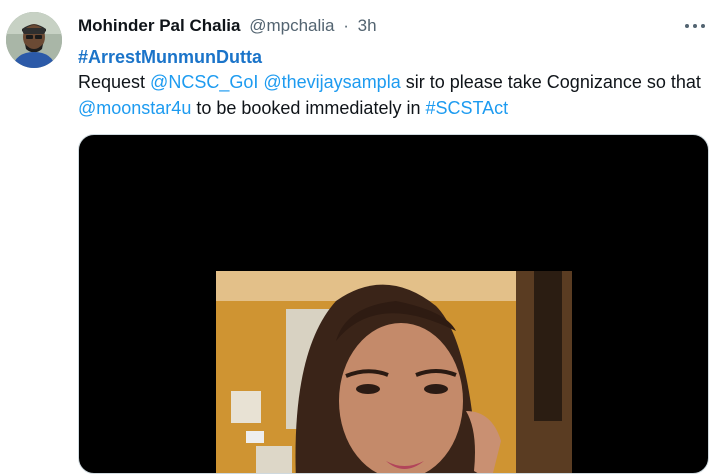 The height and width of the screenshot is (474, 719). I want to click on text-middle: sir to please take Cognizance so that, so click(550, 82).